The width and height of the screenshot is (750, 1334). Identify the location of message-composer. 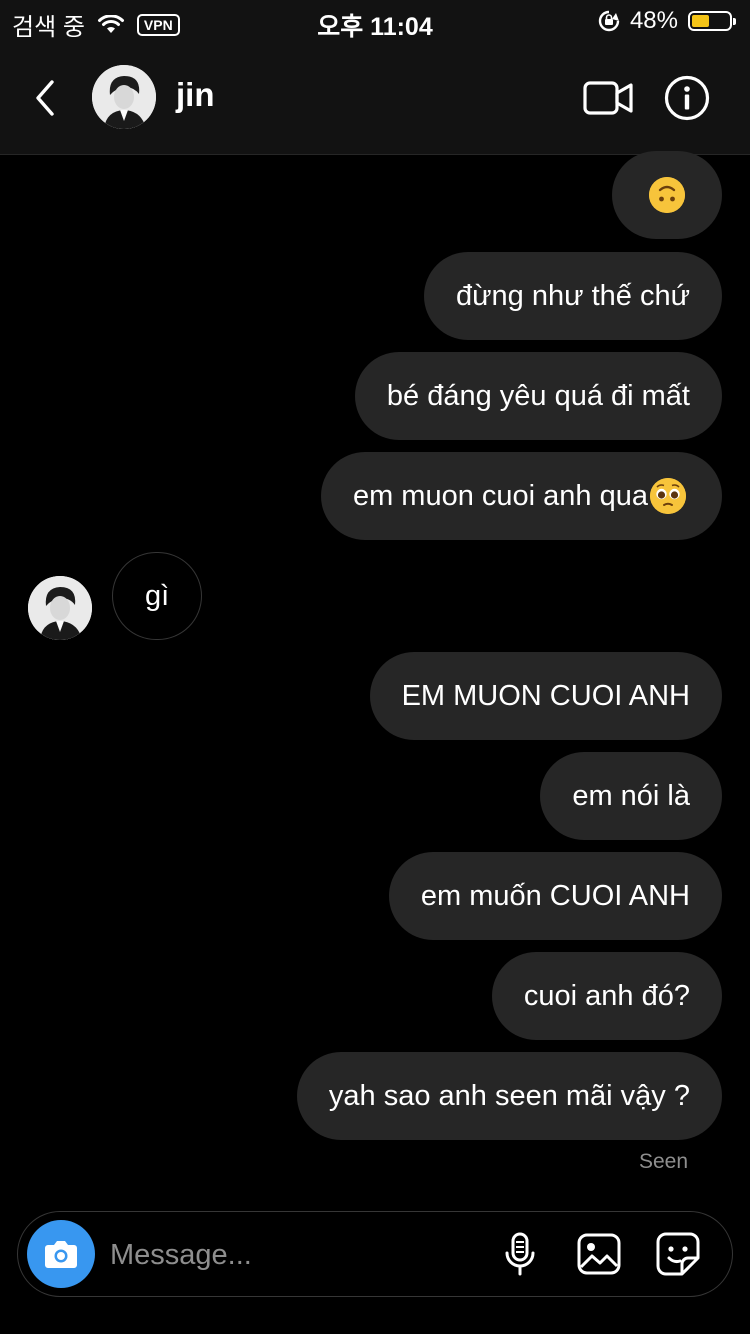
(375, 1254).